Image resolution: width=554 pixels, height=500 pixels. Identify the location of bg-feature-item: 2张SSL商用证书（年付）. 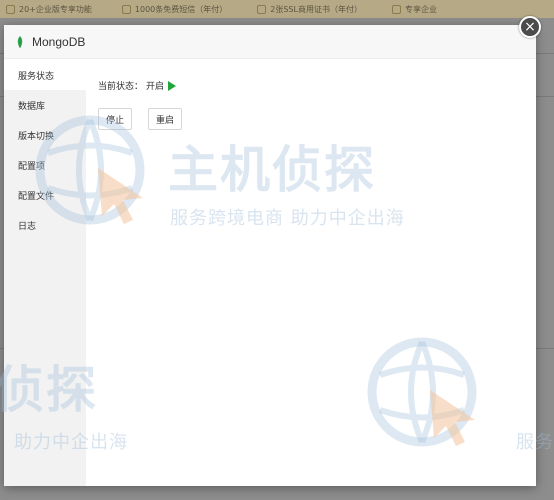
(309, 9).